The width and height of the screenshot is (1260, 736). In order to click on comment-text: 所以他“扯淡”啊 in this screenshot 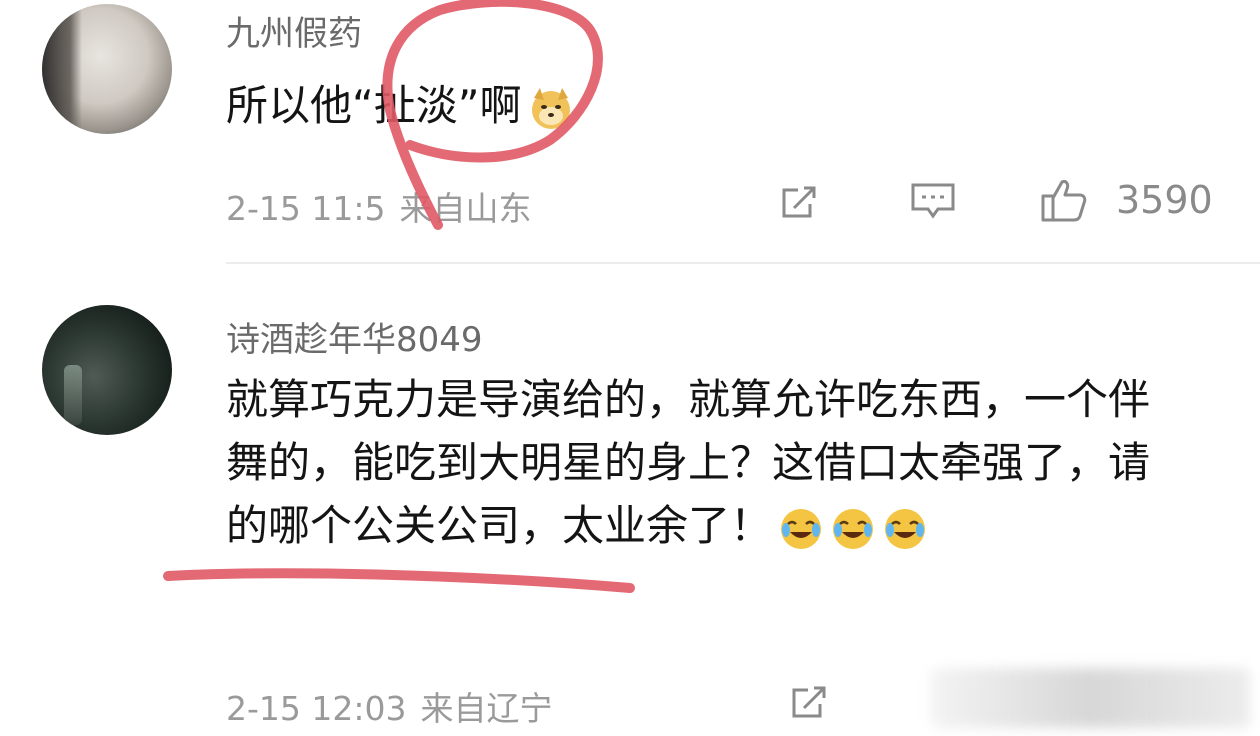, I will do `click(706, 105)`.